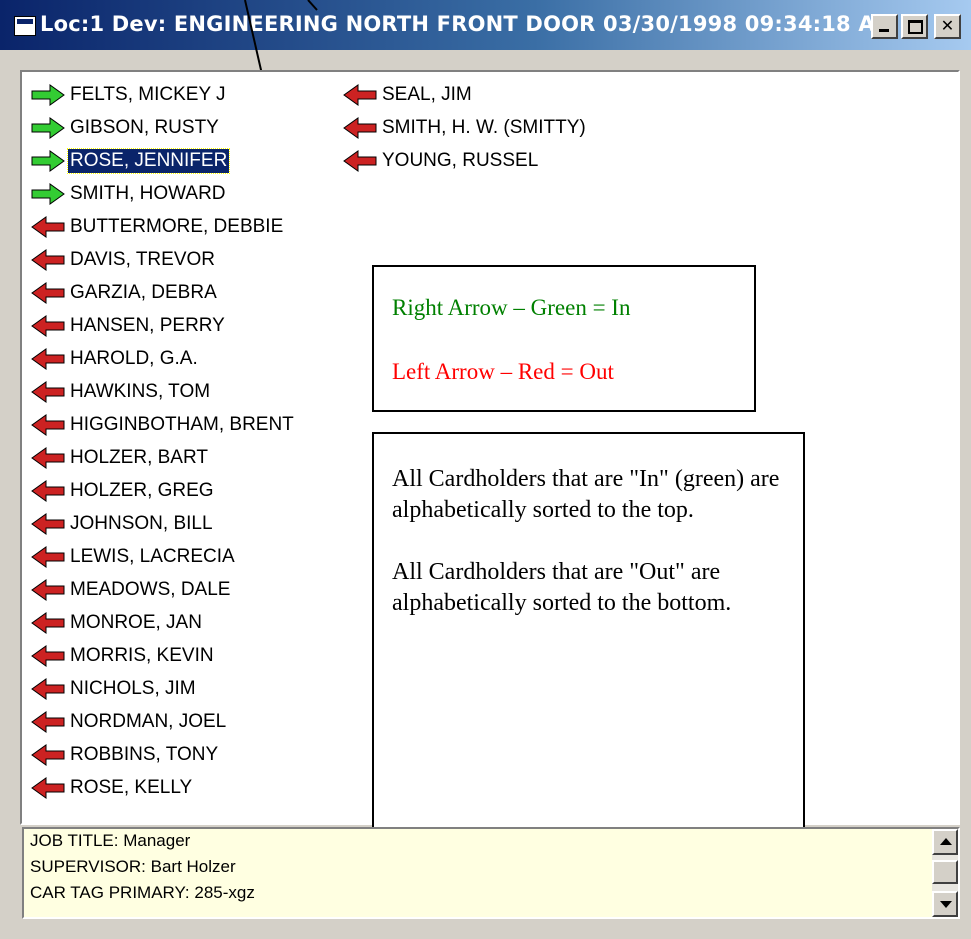 The image size is (971, 939). Describe the element at coordinates (142, 892) in the screenshot. I see `info-car-tag: CAR TAG PRIMARY: 285-xgz` at that location.